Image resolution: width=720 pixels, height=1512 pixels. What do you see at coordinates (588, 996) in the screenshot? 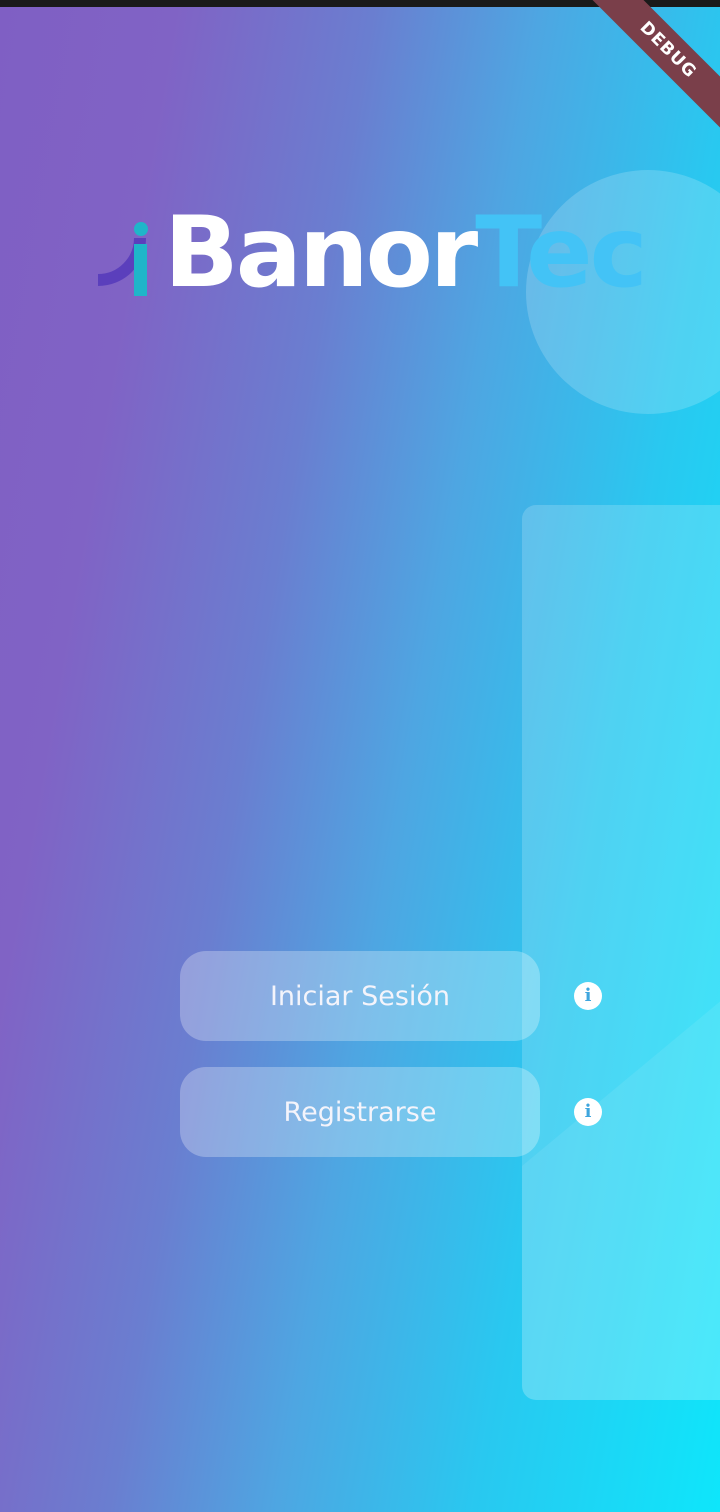
I see `login-info-icon: i` at bounding box center [588, 996].